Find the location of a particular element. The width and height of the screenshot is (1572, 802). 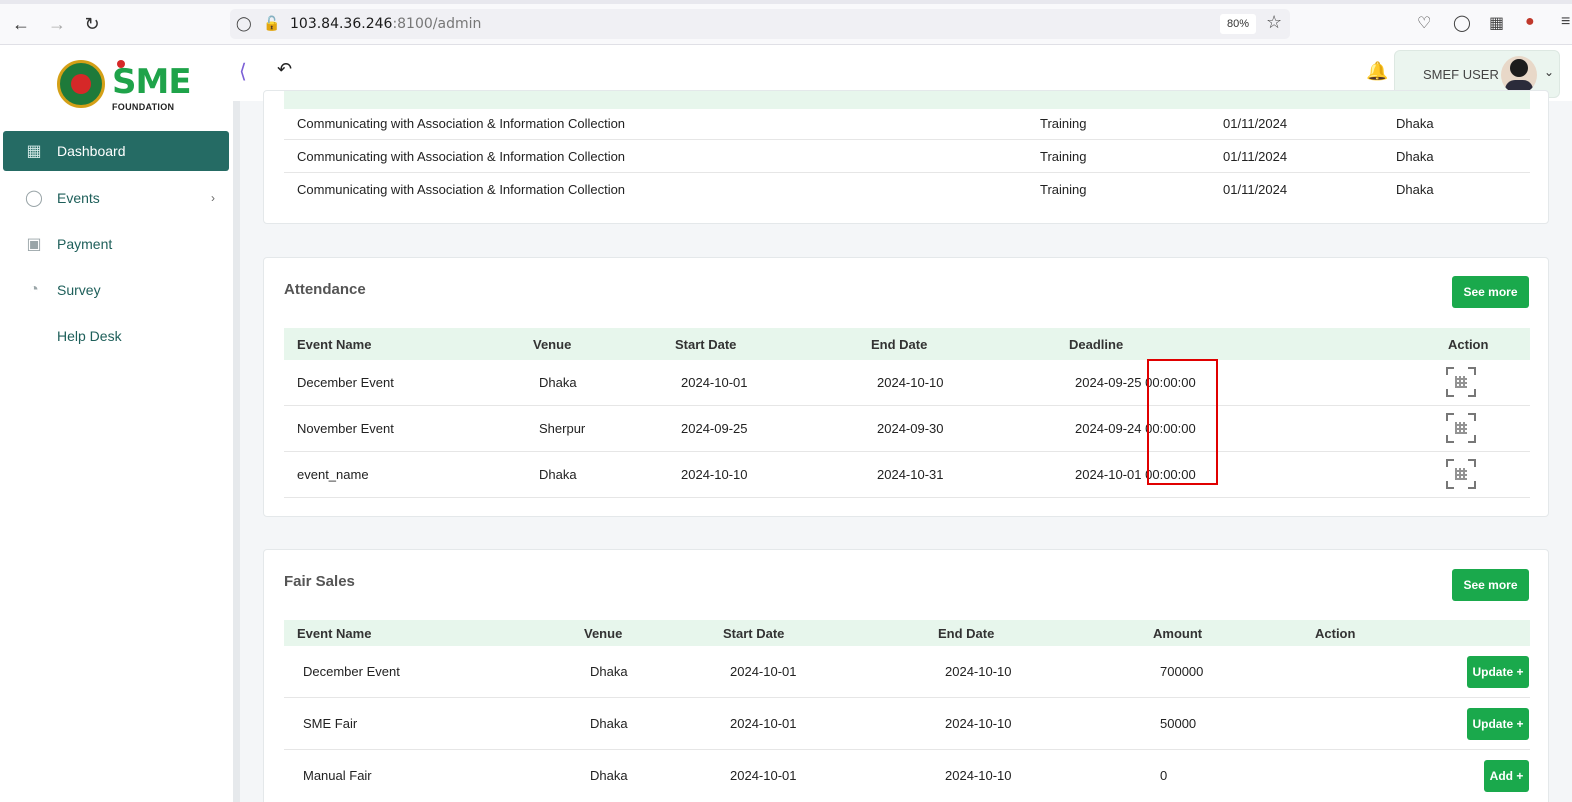

bookmark-star-icon: ☆ is located at coordinates (1274, 22).